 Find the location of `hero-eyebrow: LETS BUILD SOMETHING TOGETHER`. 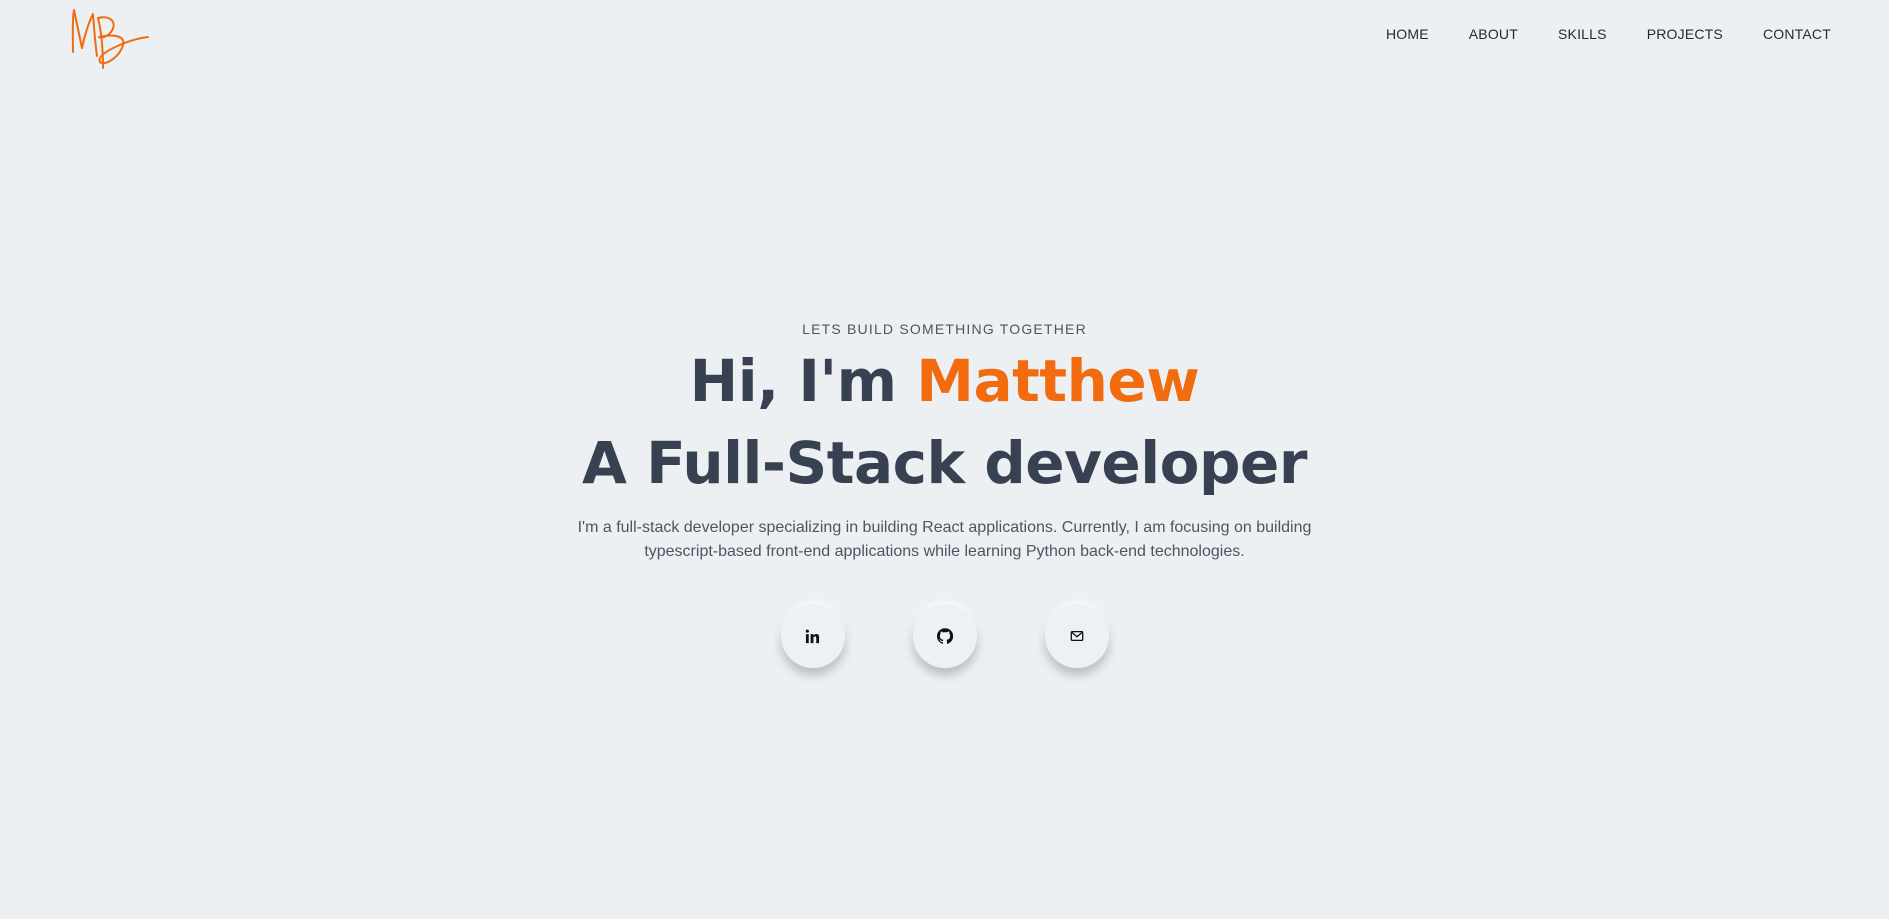

hero-eyebrow: LETS BUILD SOMETHING TOGETHER is located at coordinates (944, 329).